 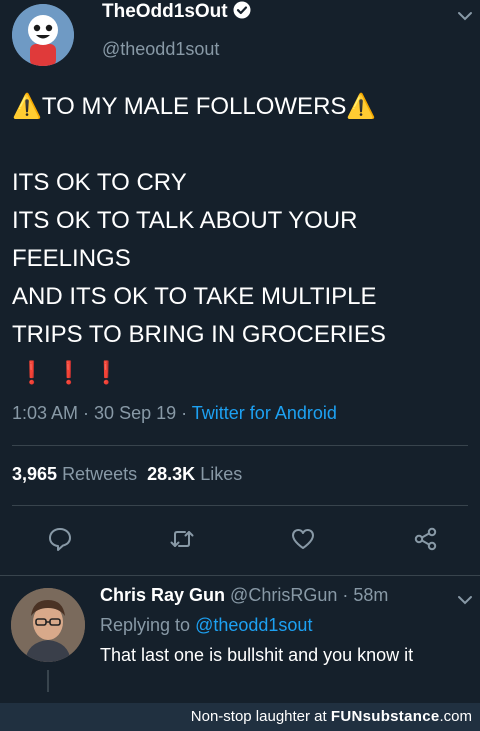 What do you see at coordinates (71, 258) in the screenshot?
I see `tweet-line: FEELINGS` at bounding box center [71, 258].